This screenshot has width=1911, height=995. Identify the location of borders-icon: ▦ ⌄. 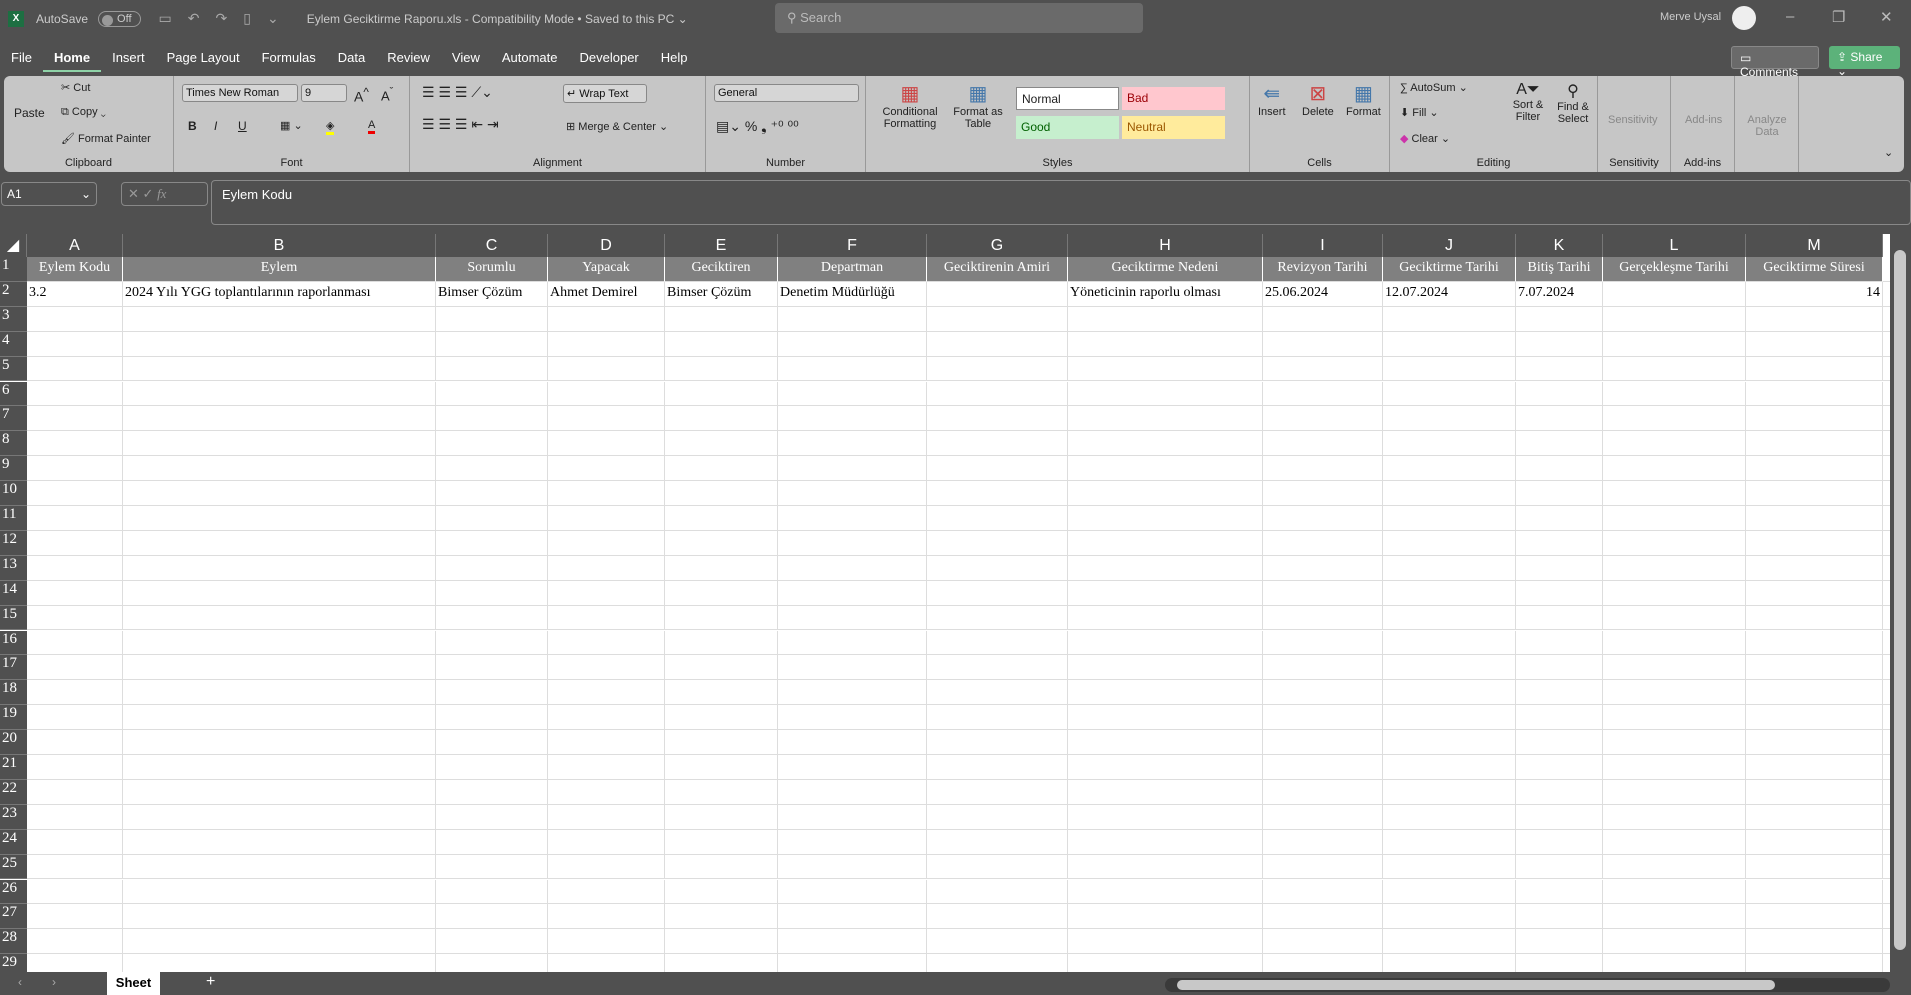
(291, 125).